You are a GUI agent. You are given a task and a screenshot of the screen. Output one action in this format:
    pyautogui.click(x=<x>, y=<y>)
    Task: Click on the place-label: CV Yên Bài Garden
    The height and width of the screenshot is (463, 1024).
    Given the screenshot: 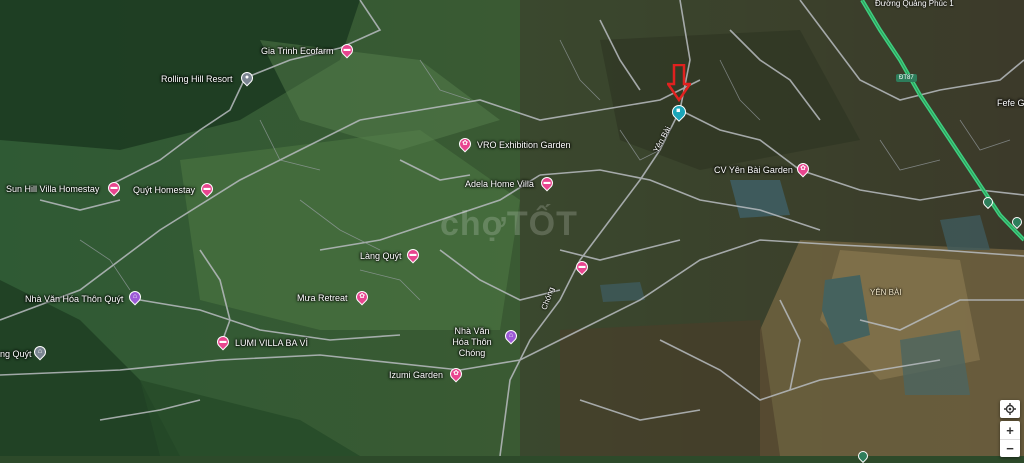 What is the action you would take?
    pyautogui.click(x=753, y=170)
    